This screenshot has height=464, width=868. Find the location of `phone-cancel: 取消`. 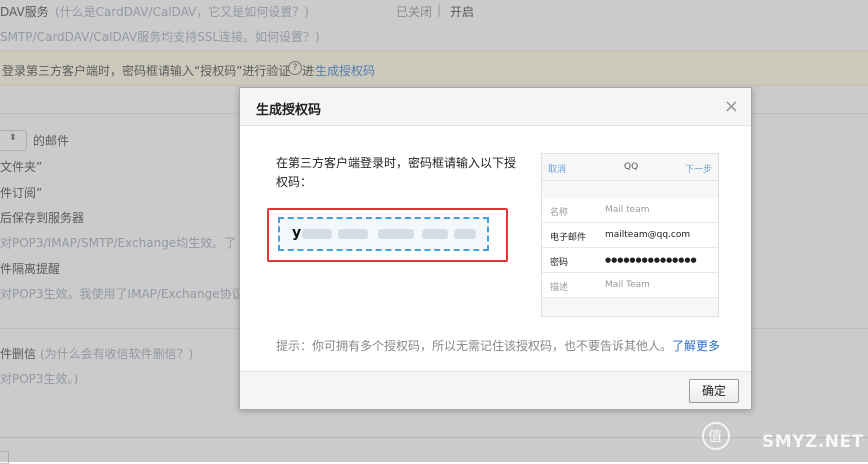

phone-cancel: 取消 is located at coordinates (557, 170).